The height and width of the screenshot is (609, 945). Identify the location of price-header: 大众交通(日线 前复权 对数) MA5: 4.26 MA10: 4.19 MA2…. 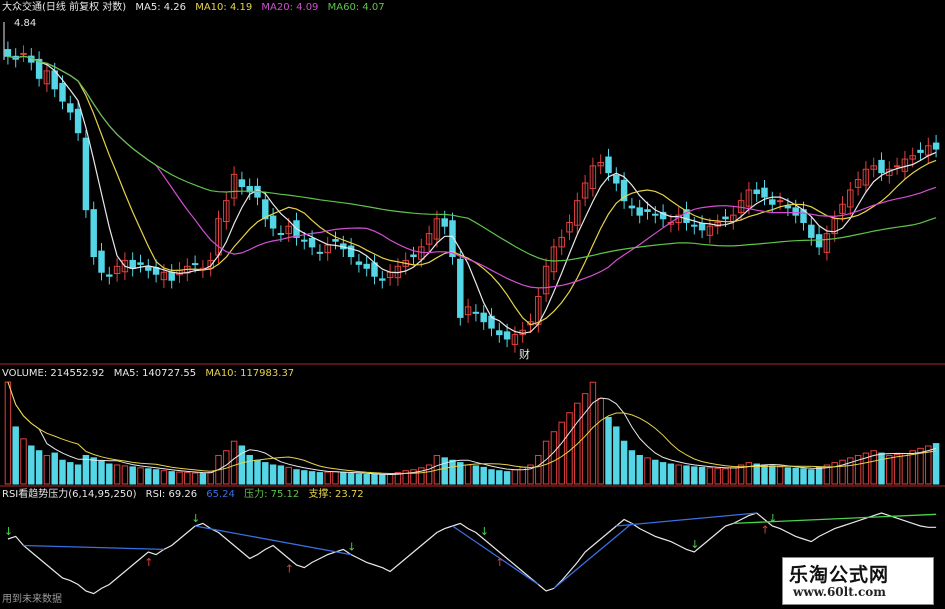
(196, 8).